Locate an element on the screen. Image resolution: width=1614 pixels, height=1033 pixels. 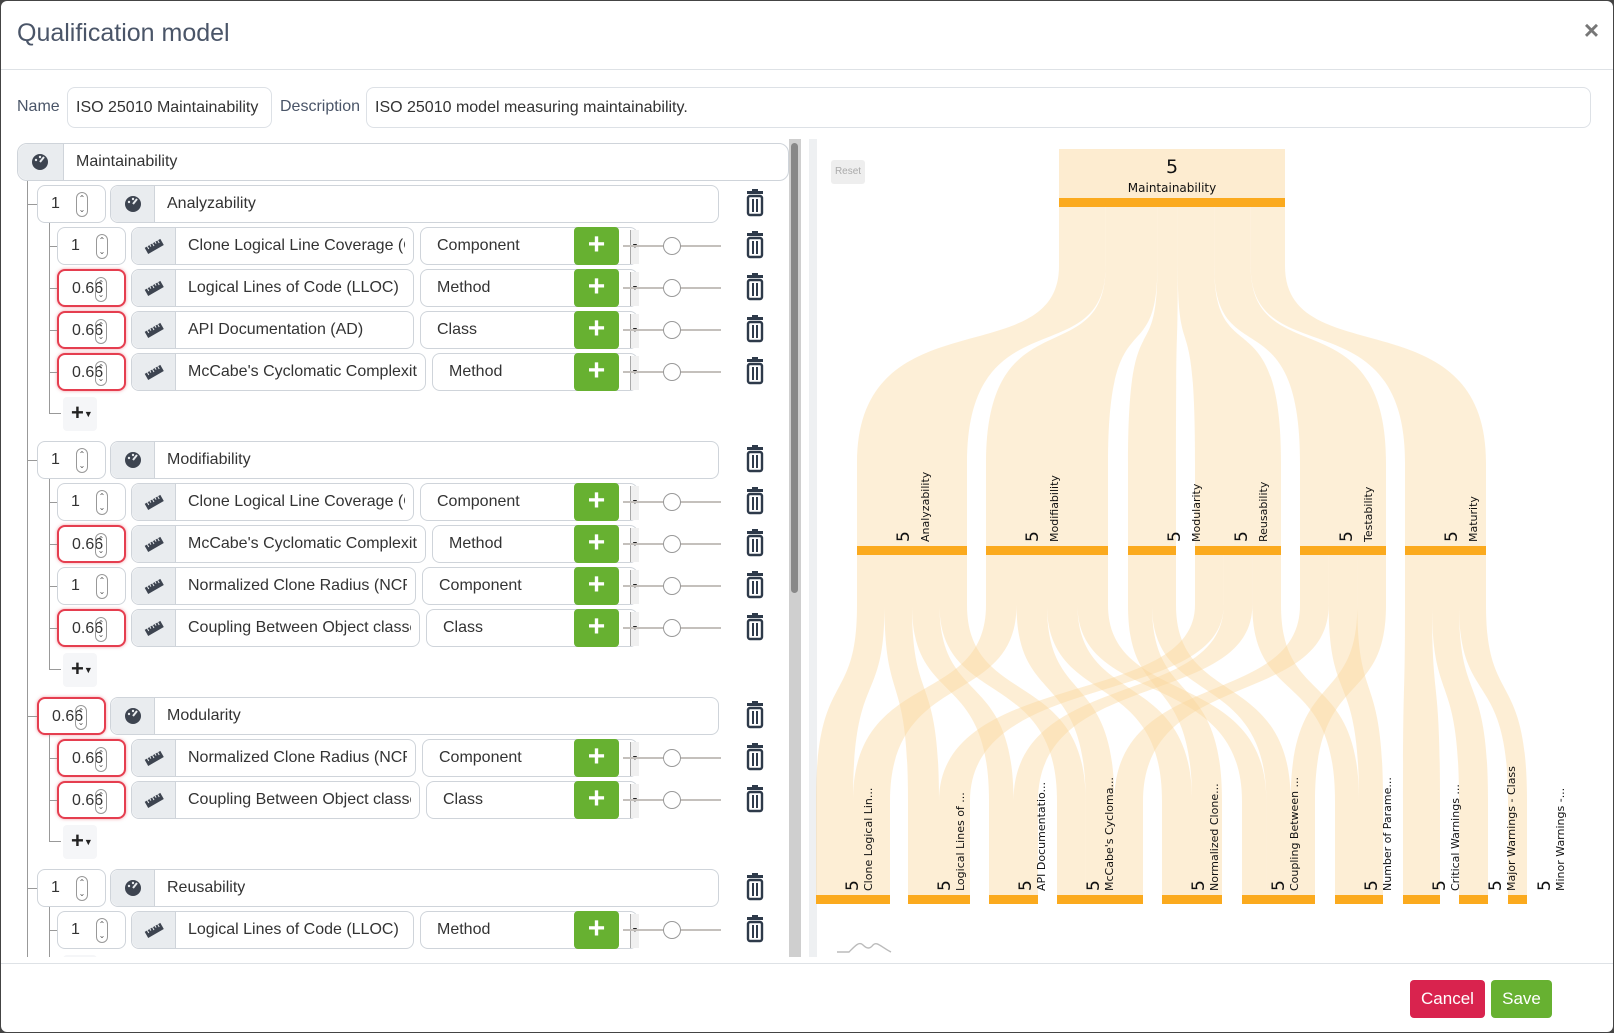
tree-scrollbar-thumb is located at coordinates (794, 368).